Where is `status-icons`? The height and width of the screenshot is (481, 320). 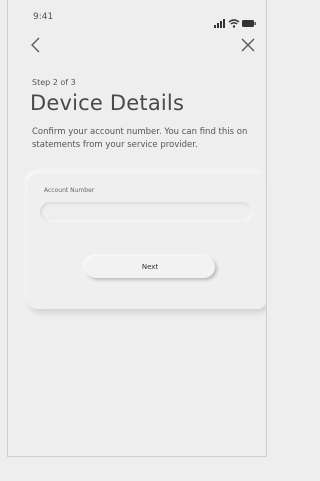 status-icons is located at coordinates (235, 20).